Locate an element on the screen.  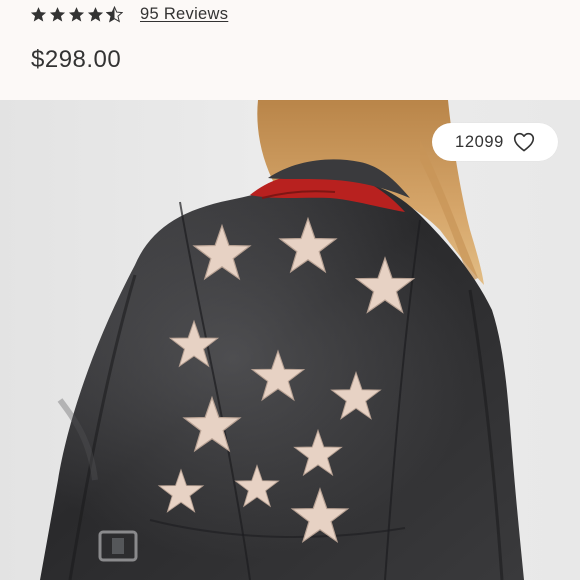
product-price: $298.00 is located at coordinates (76, 59).